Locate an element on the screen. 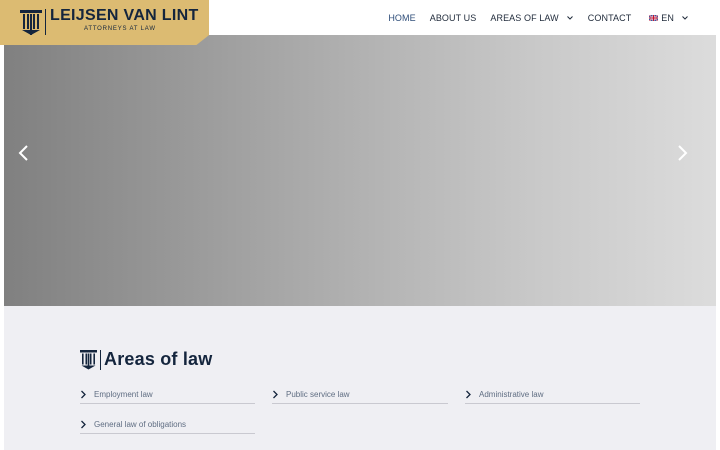  main-nav: HOME ABOUT US AREAS OF LAW CONTACT EN is located at coordinates (538, 17).